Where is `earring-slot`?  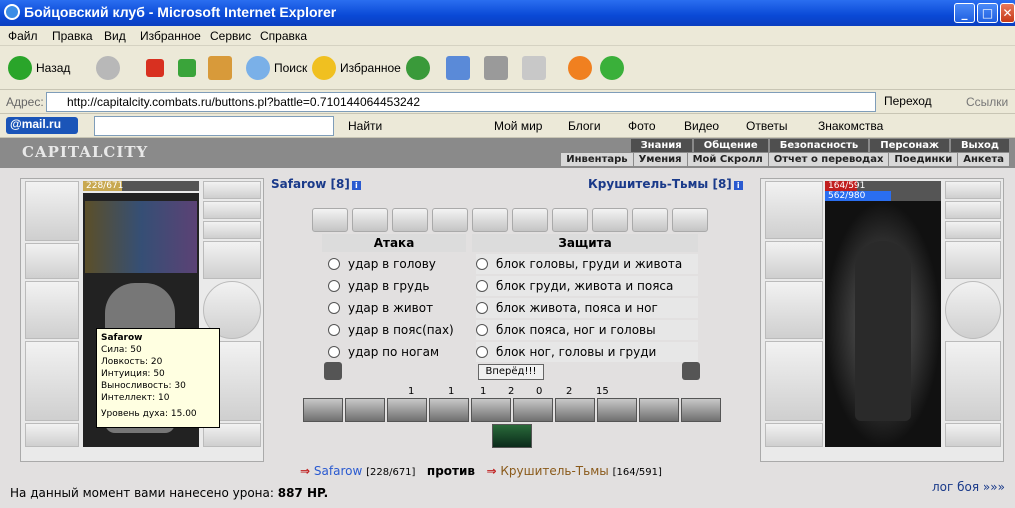 earring-slot is located at coordinates (232, 190).